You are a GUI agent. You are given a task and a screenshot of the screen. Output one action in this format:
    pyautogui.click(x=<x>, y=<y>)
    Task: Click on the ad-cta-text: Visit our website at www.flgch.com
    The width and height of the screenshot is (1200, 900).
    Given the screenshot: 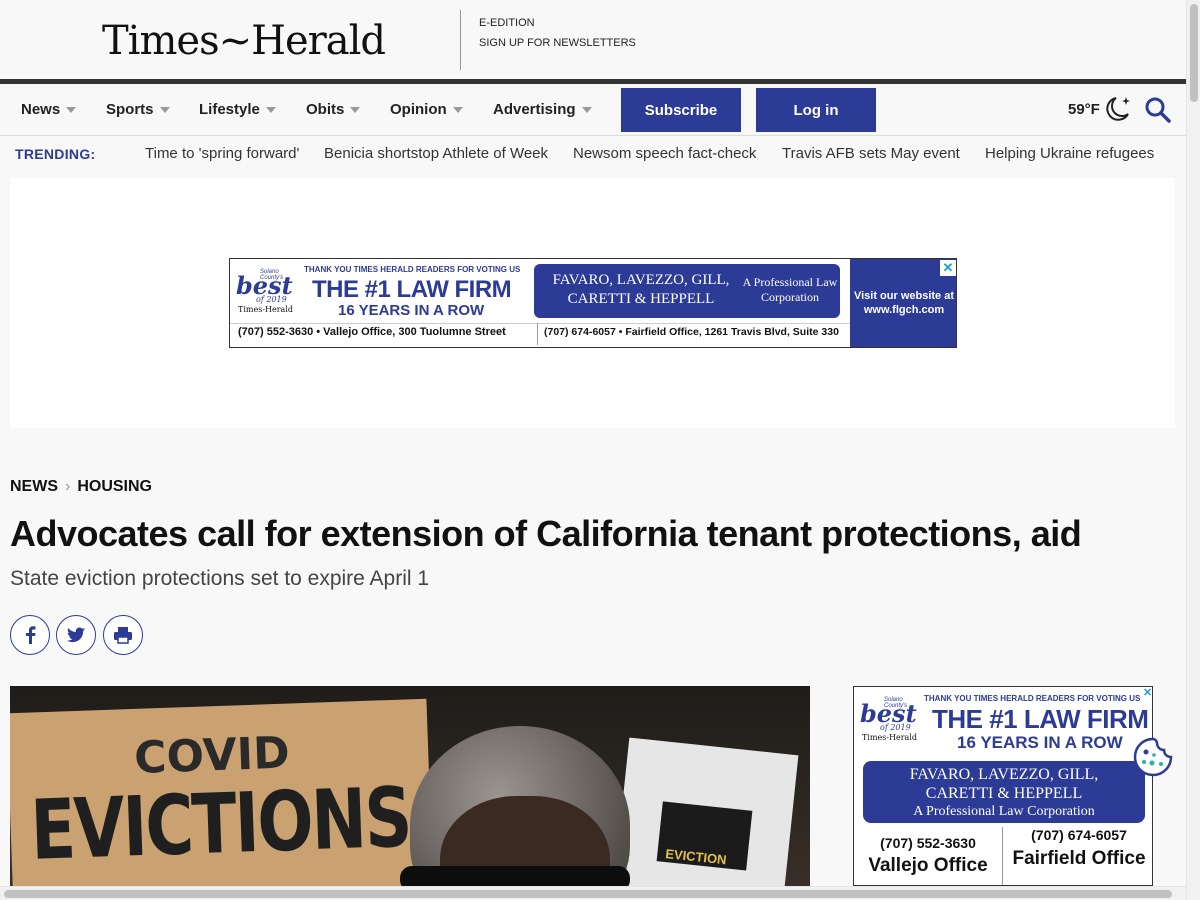 What is the action you would take?
    pyautogui.click(x=904, y=303)
    